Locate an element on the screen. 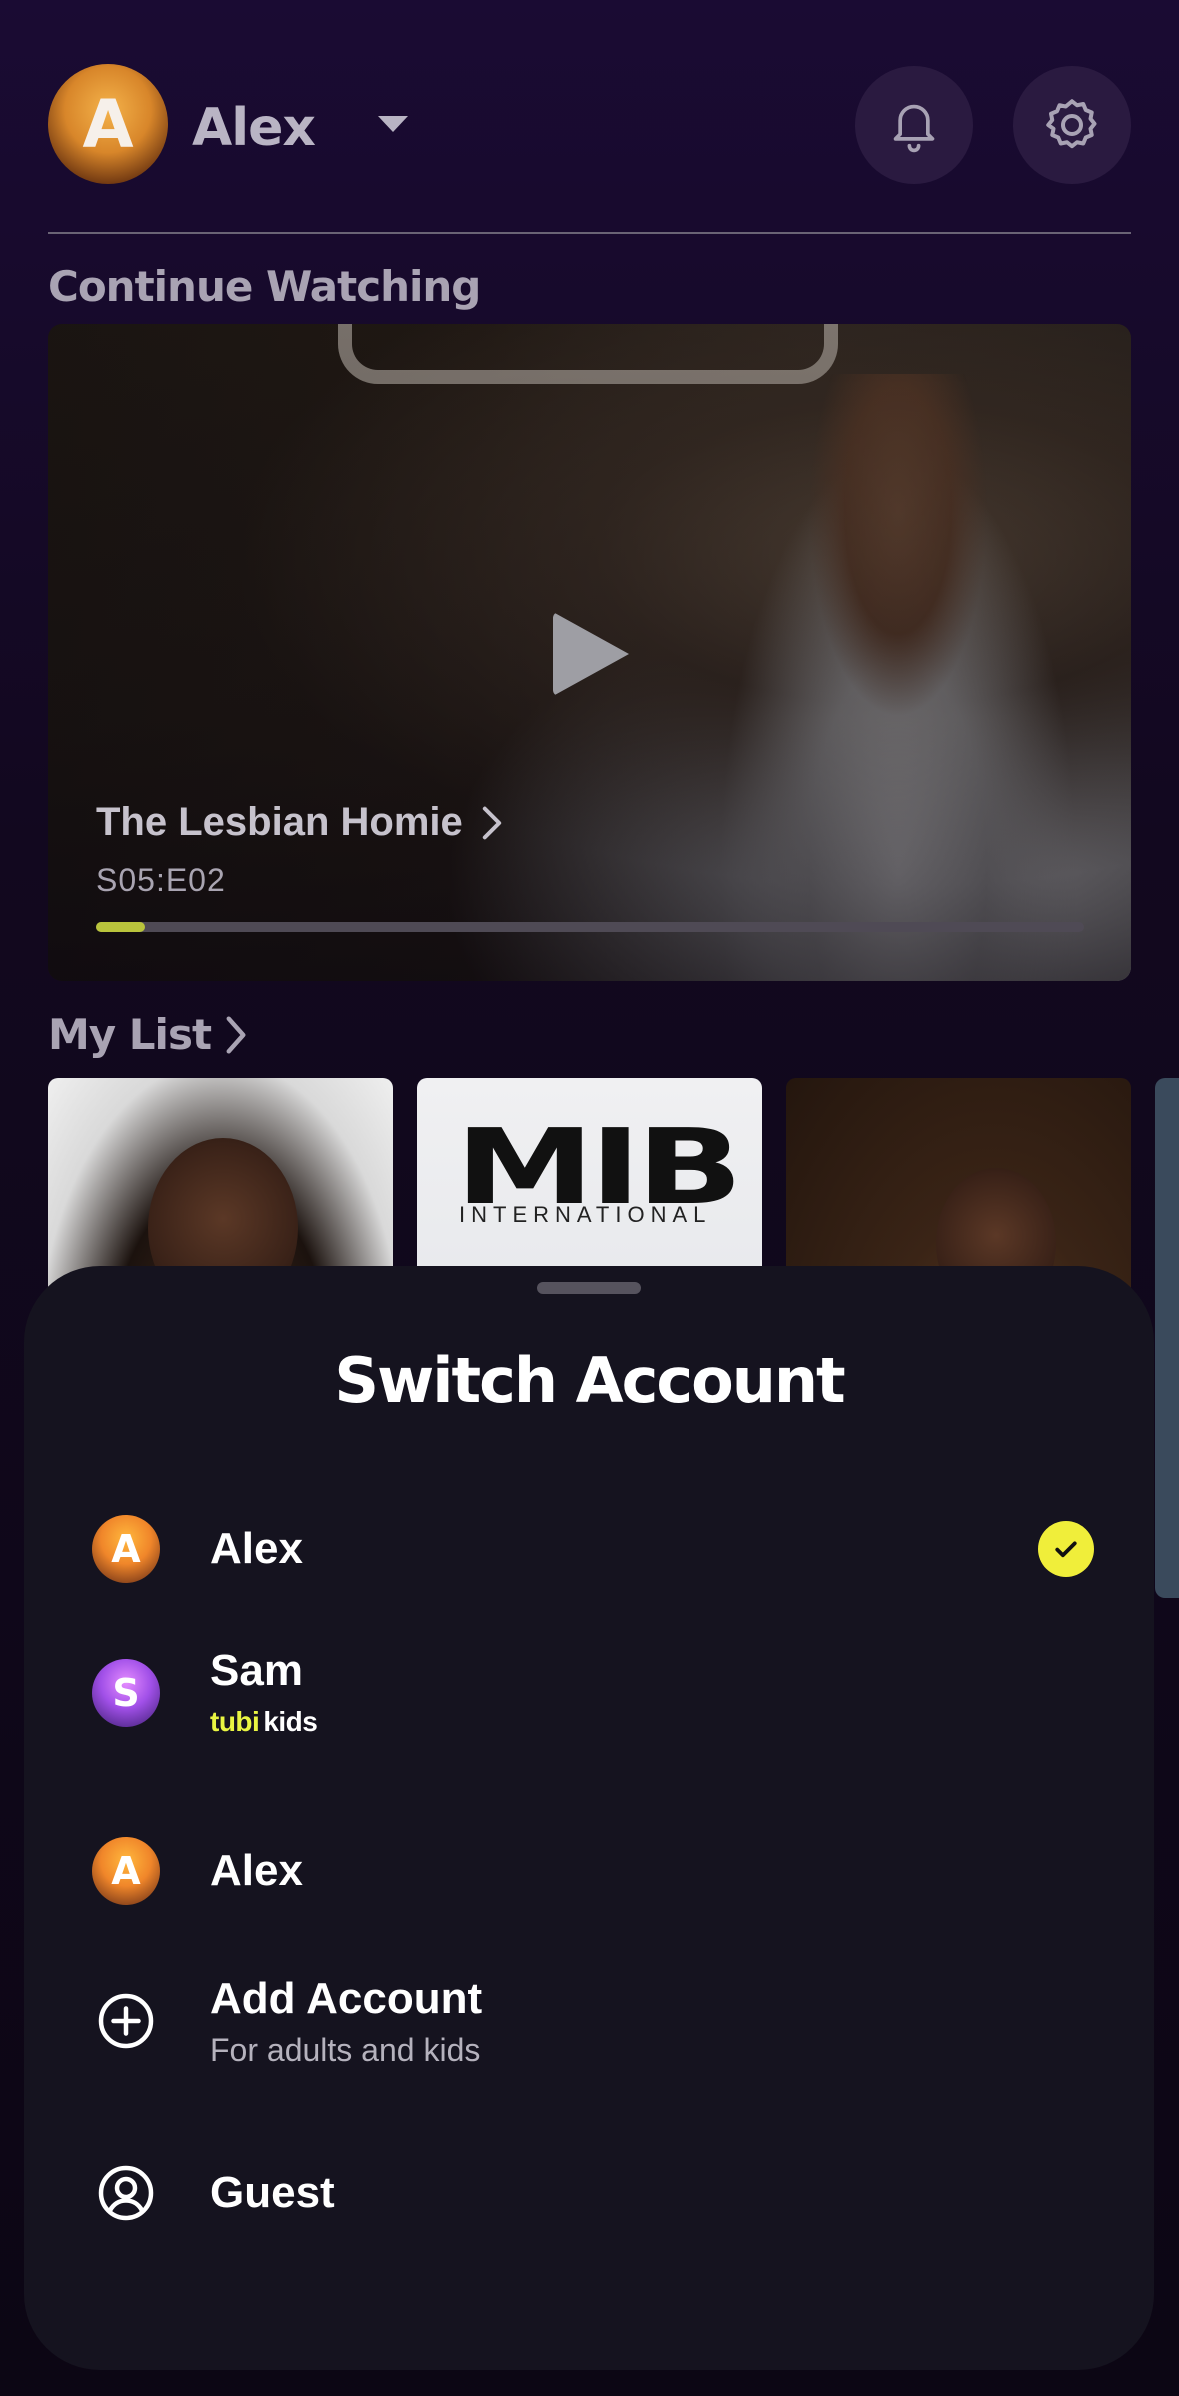 The width and height of the screenshot is (1179, 2396). plus-circle-icon is located at coordinates (126, 2021).